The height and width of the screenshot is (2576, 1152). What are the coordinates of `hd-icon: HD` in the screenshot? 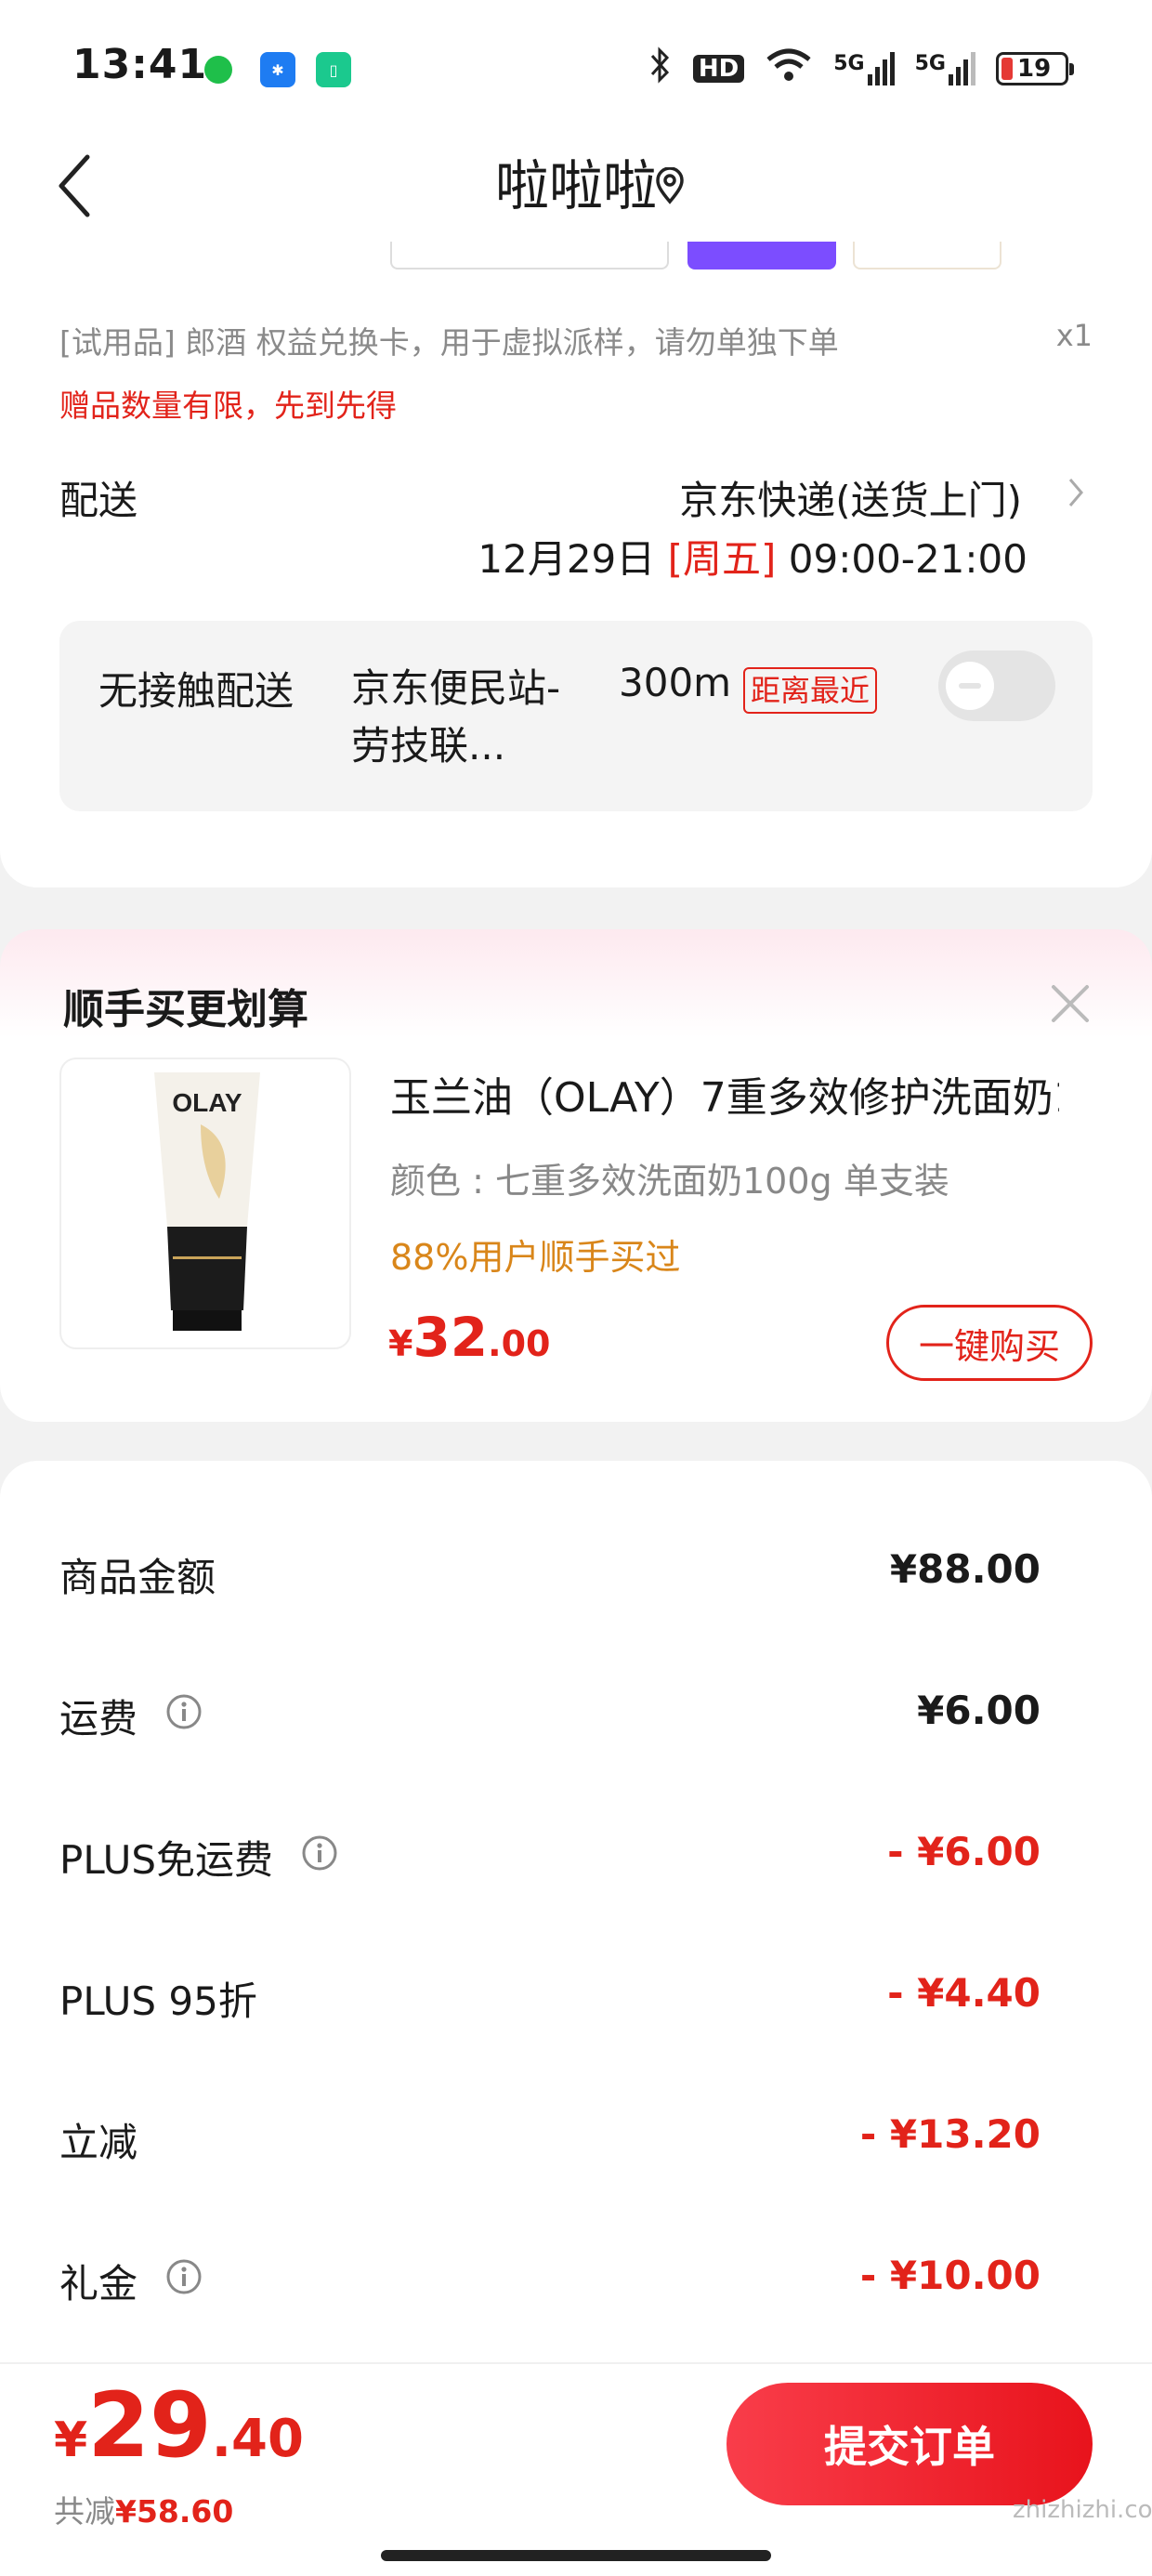 It's located at (718, 69).